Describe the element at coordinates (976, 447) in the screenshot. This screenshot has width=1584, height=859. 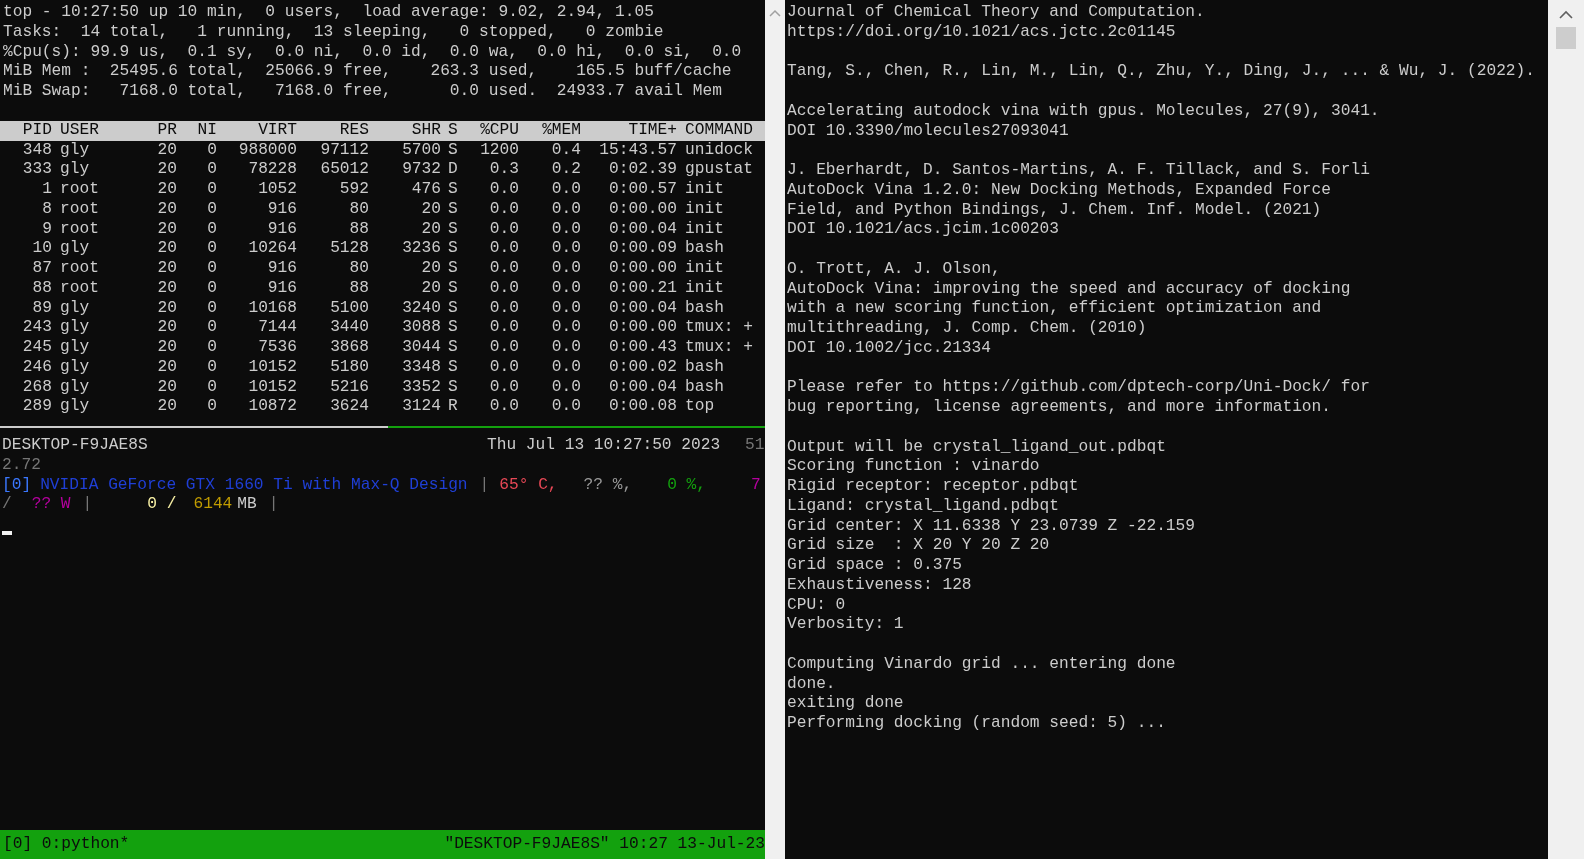
I see `output-line: Output will be crystal_ligand_out.pdbqt` at that location.